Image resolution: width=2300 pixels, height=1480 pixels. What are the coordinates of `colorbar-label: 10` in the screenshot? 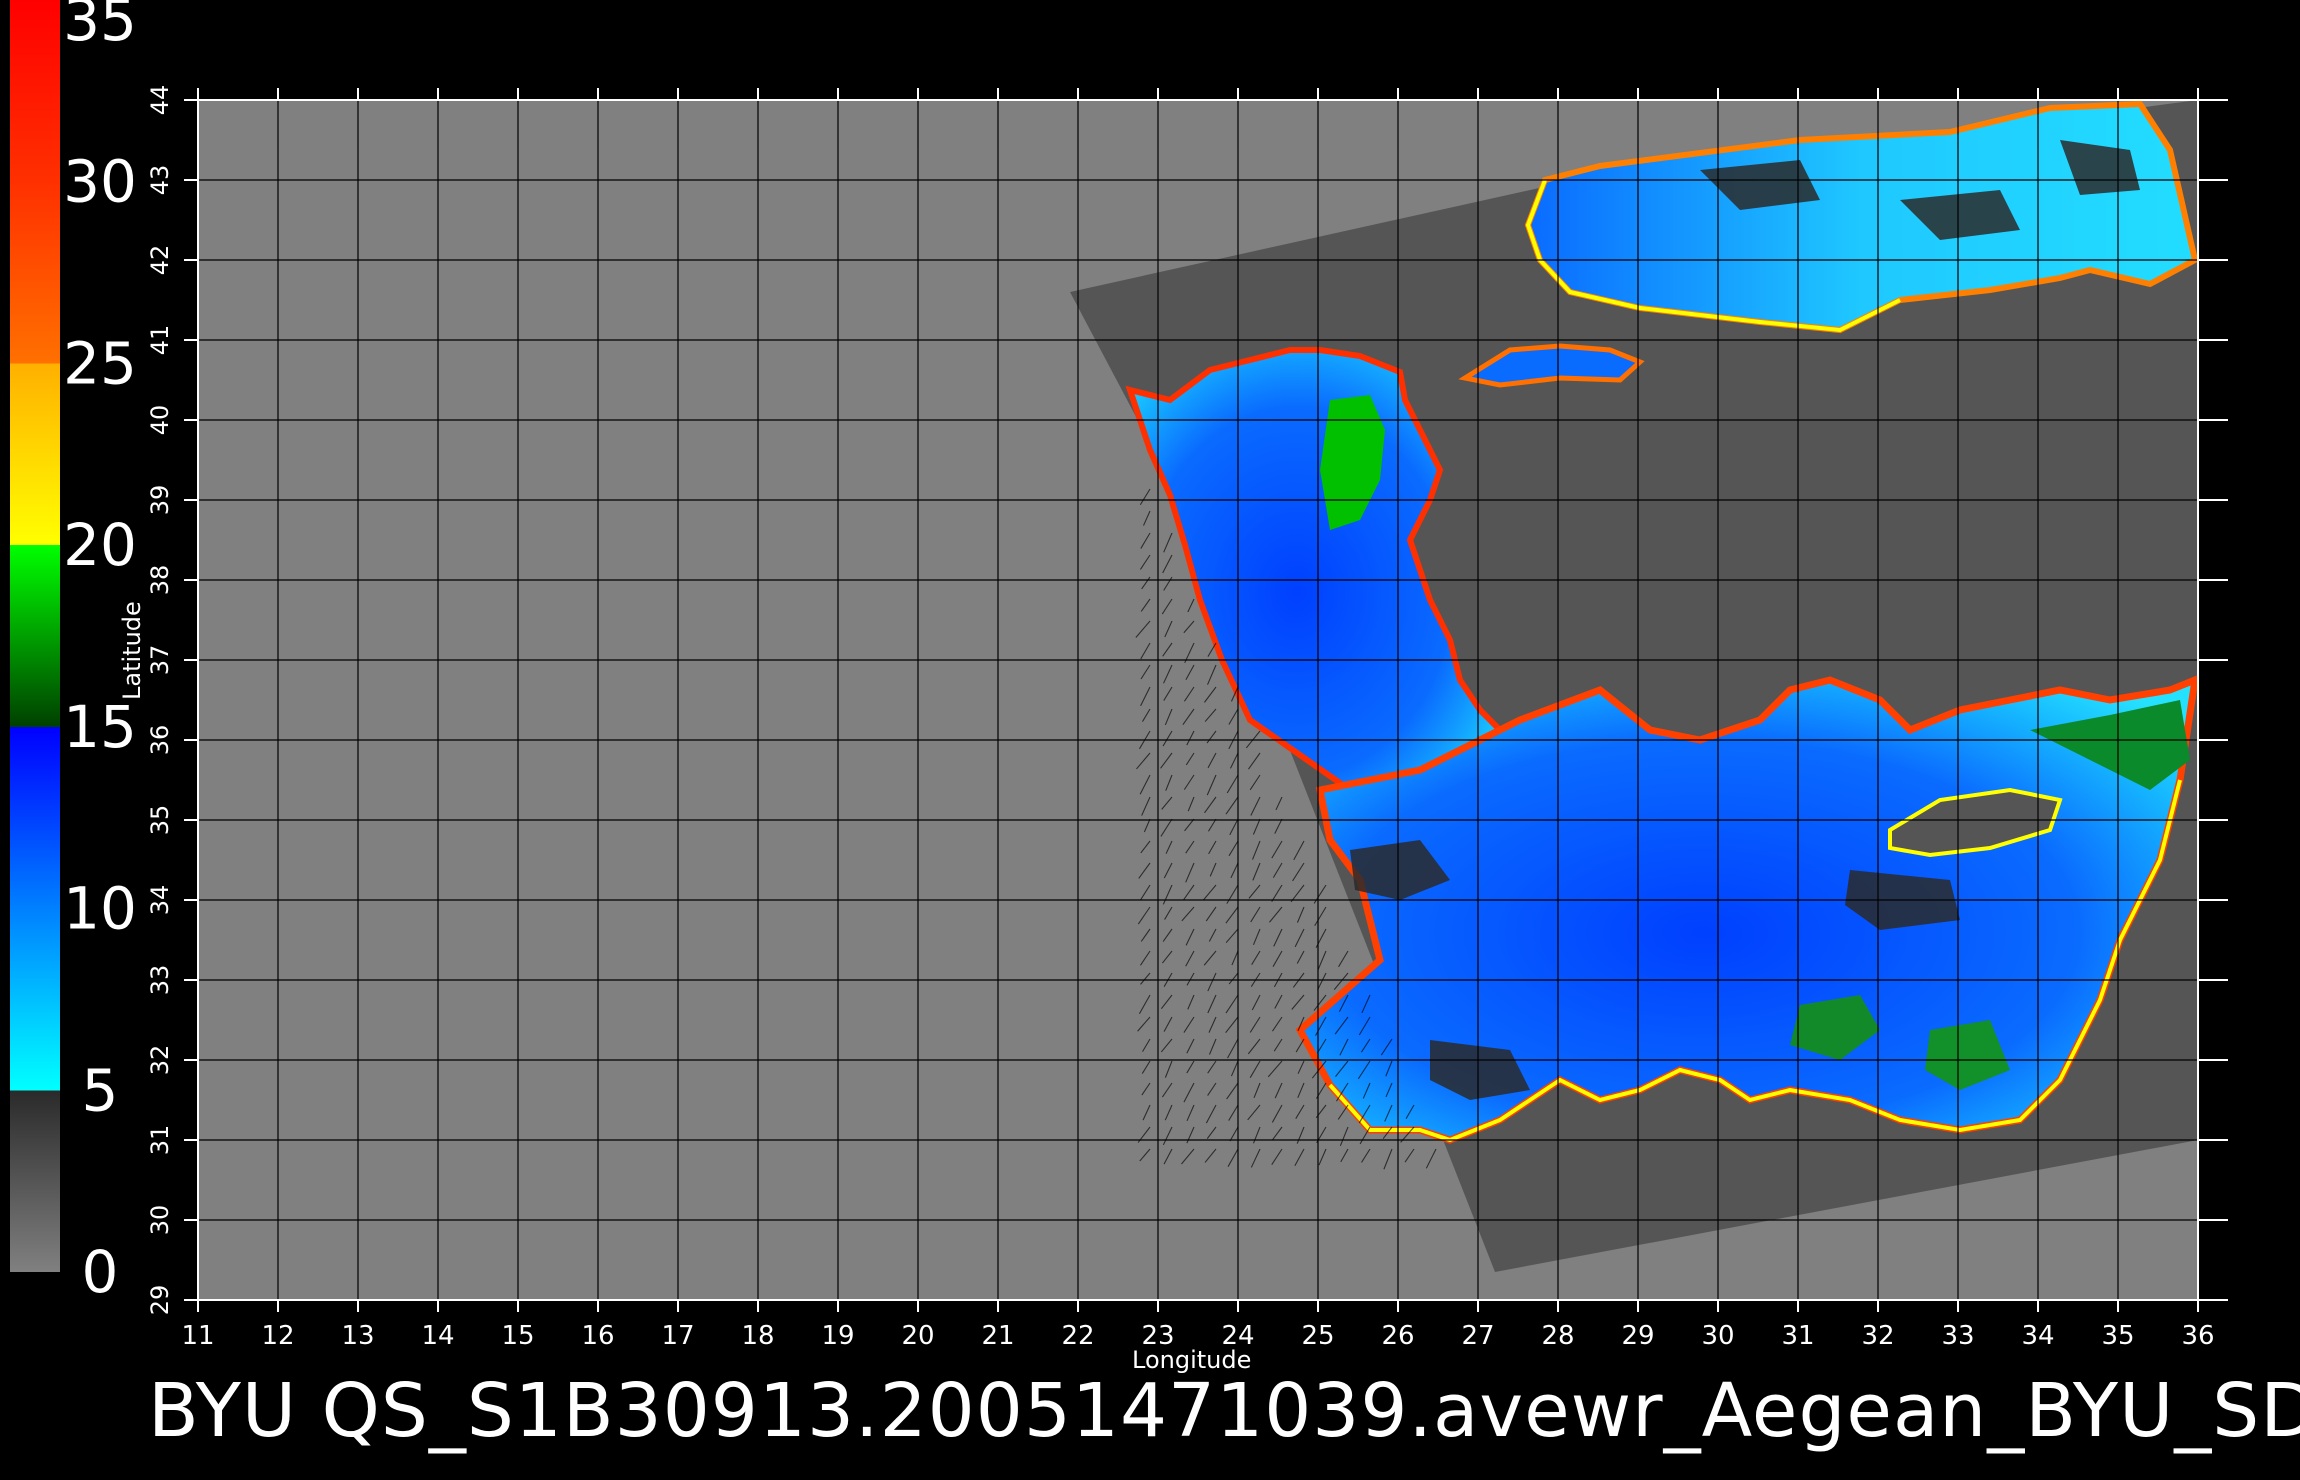 It's located at (100, 909).